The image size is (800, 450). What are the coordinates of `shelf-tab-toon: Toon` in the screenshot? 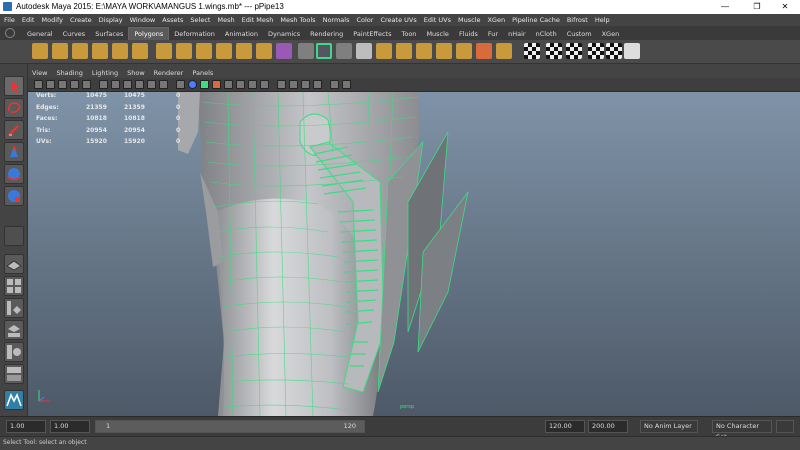 It's located at (408, 34).